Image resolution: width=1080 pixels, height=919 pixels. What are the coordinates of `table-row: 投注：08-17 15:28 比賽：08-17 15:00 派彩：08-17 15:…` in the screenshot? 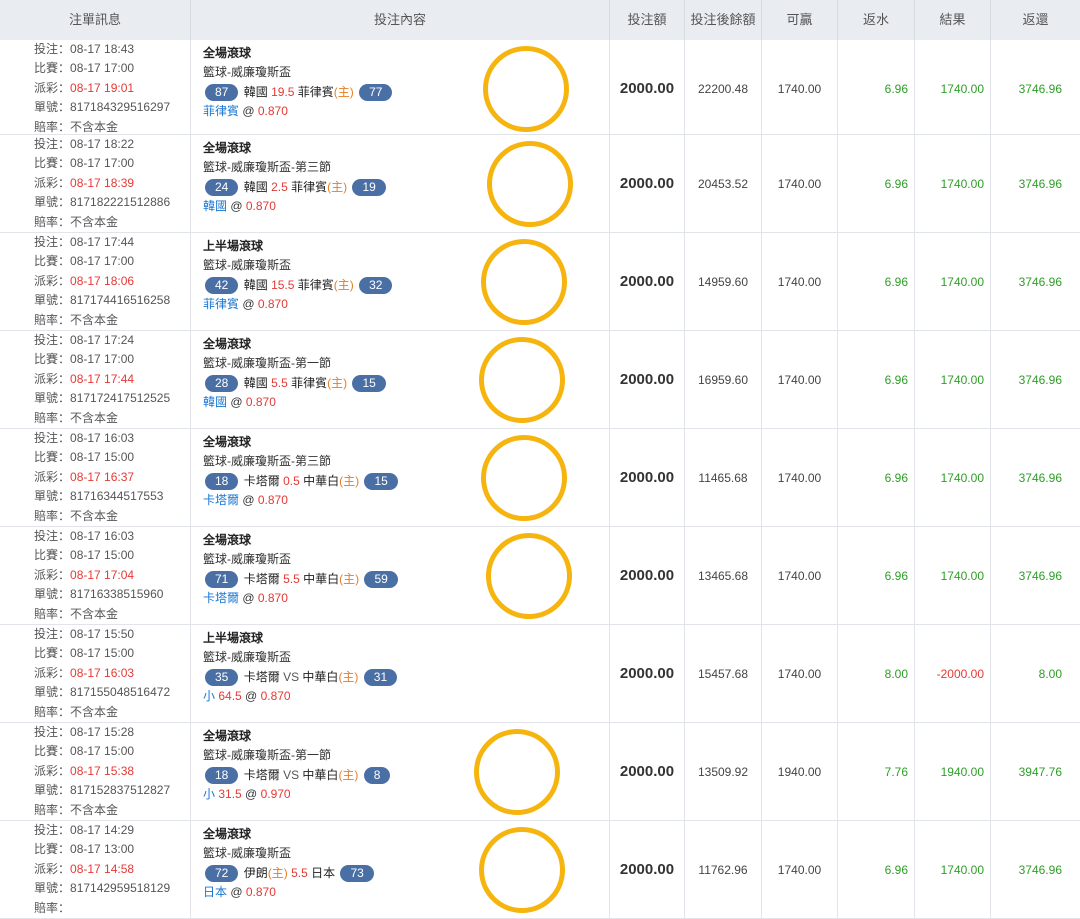 It's located at (540, 772).